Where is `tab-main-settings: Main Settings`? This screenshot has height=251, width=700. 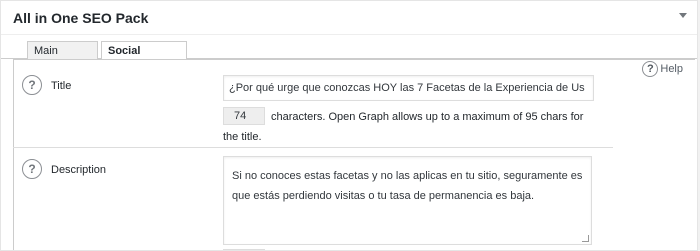 tab-main-settings: Main Settings is located at coordinates (62, 58).